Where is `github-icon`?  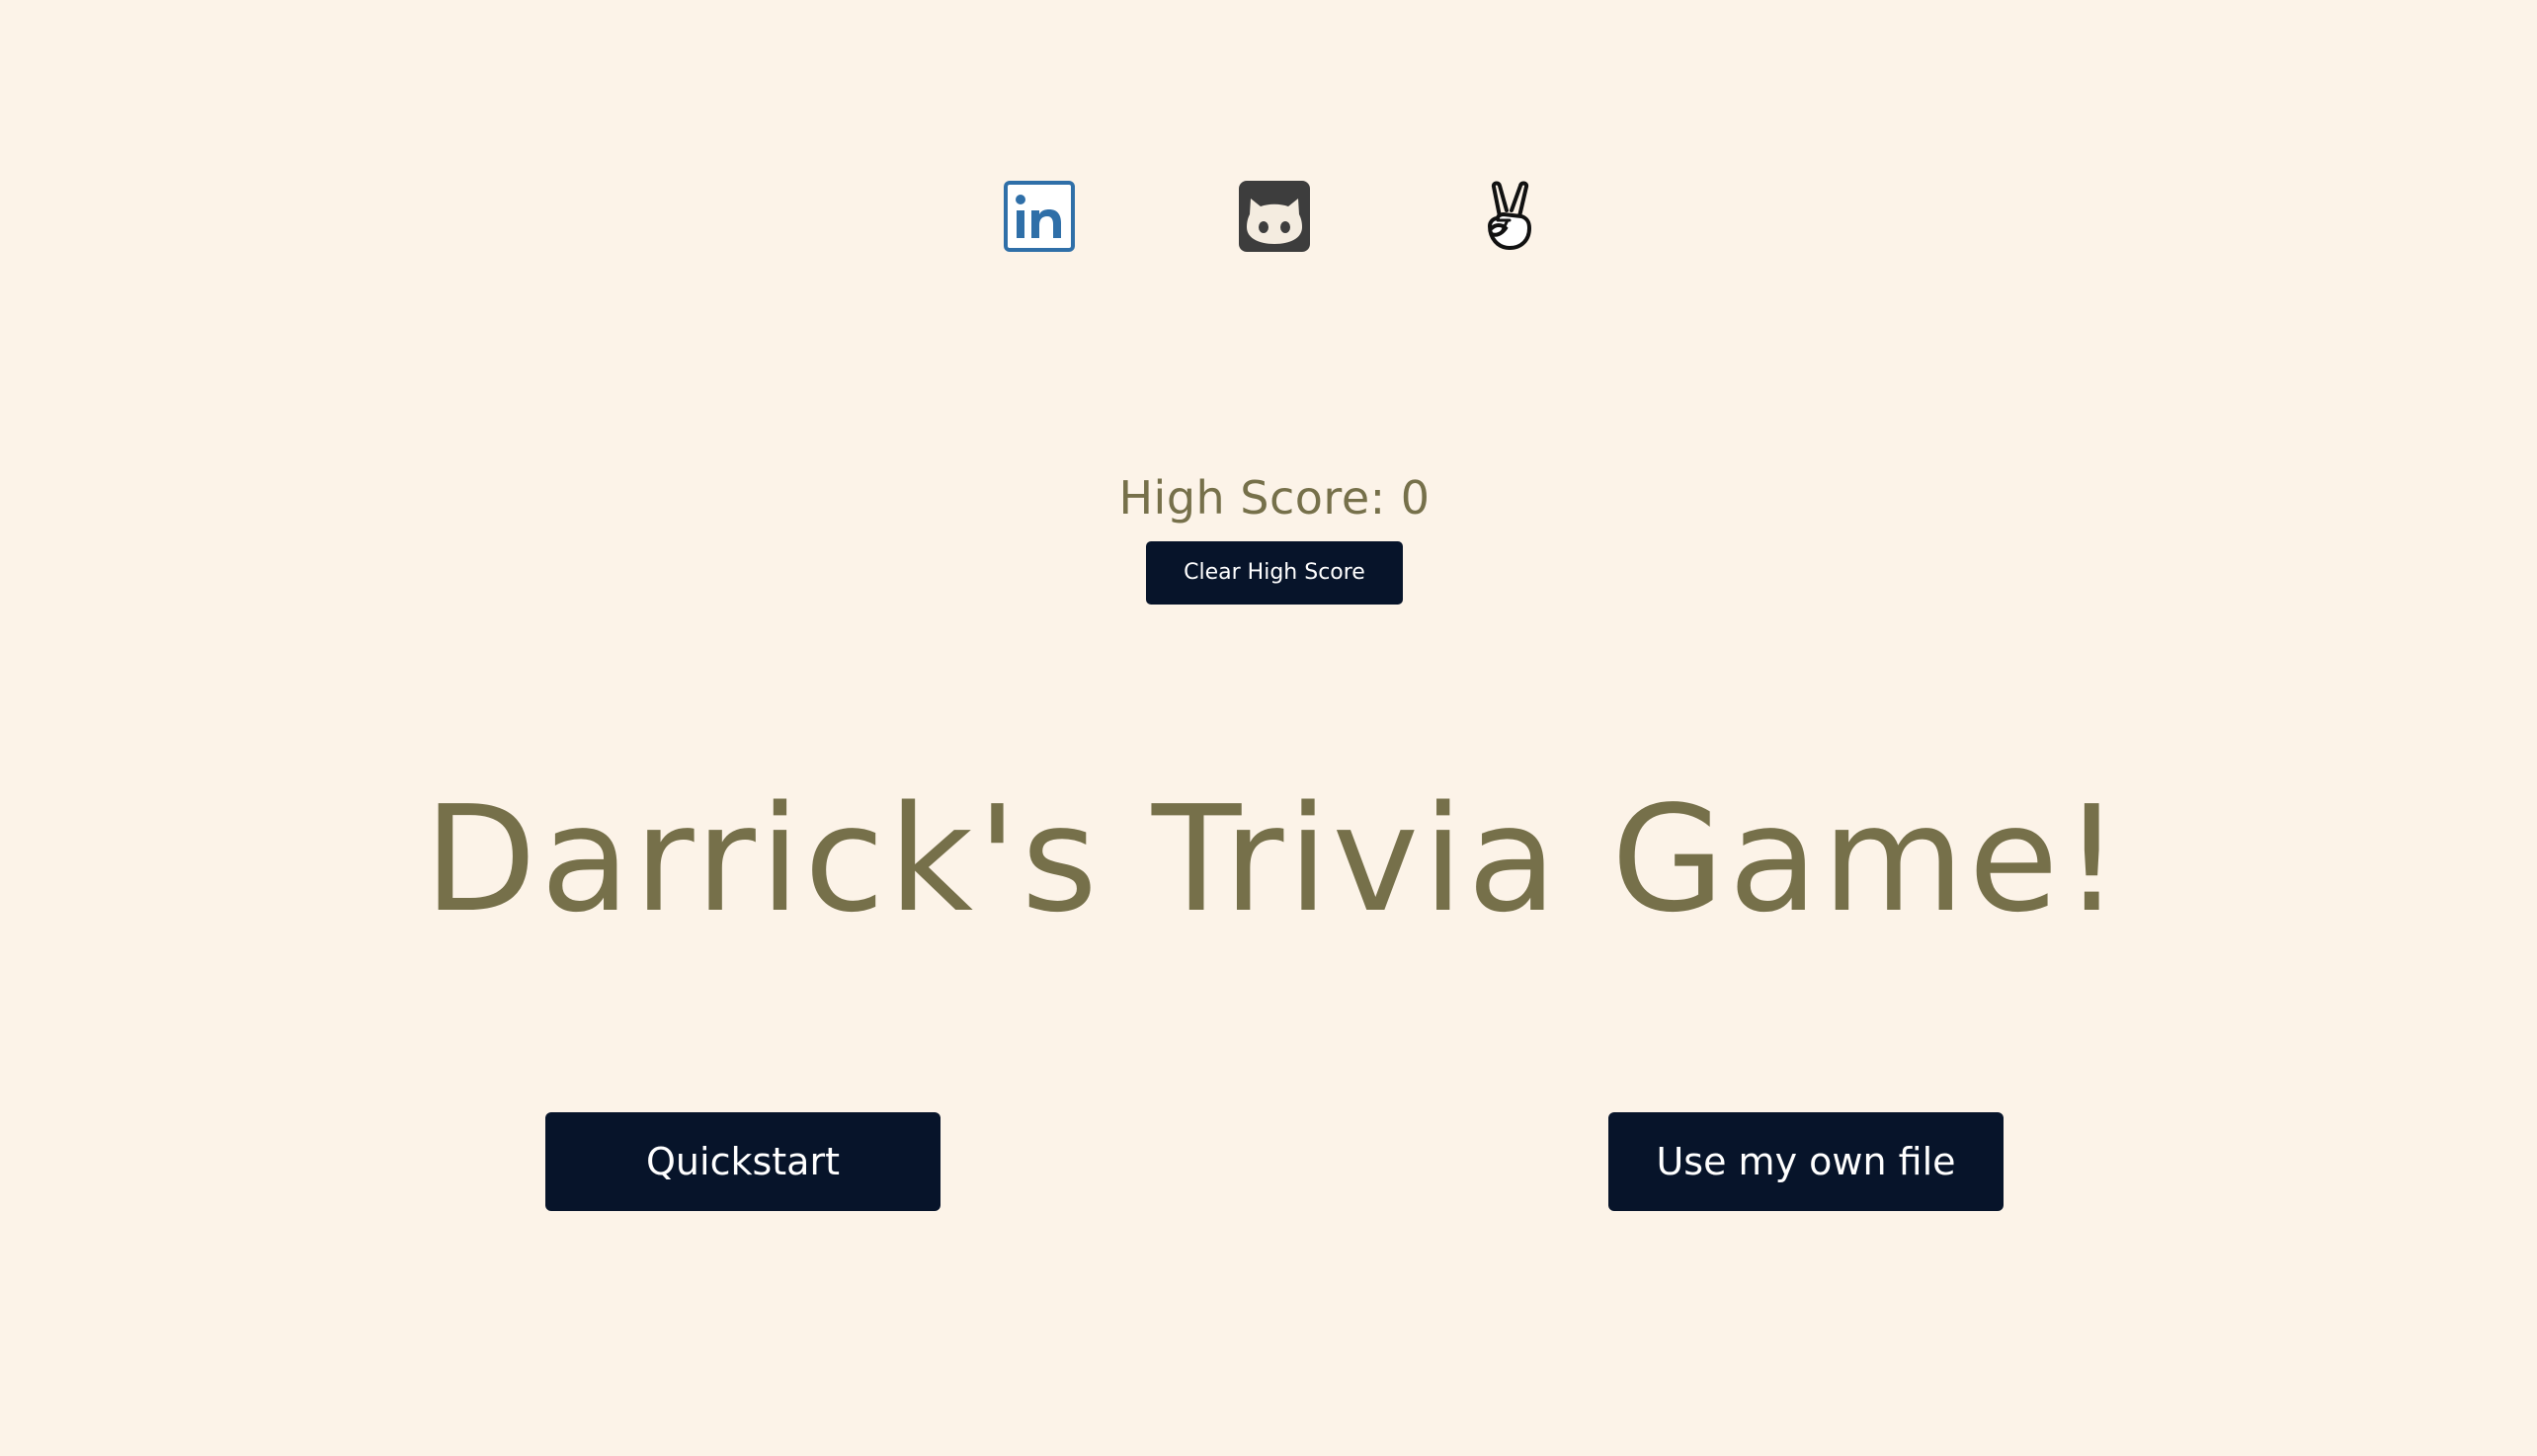 github-icon is located at coordinates (1274, 216).